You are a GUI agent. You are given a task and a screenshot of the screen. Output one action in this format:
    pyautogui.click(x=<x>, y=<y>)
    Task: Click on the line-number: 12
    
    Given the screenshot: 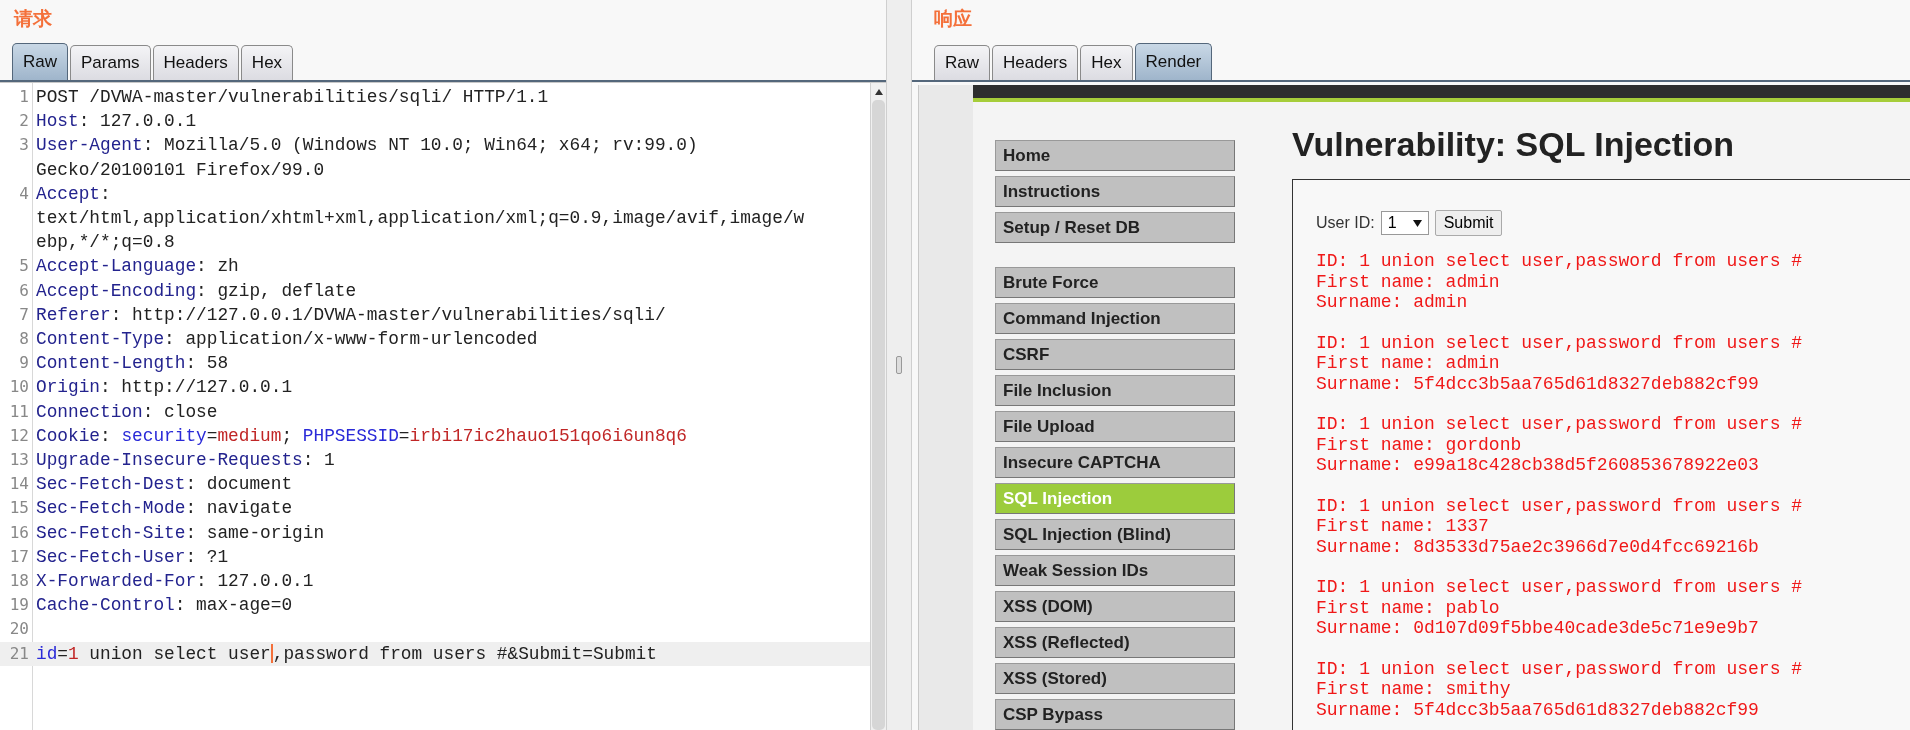 What is the action you would take?
    pyautogui.click(x=19, y=435)
    